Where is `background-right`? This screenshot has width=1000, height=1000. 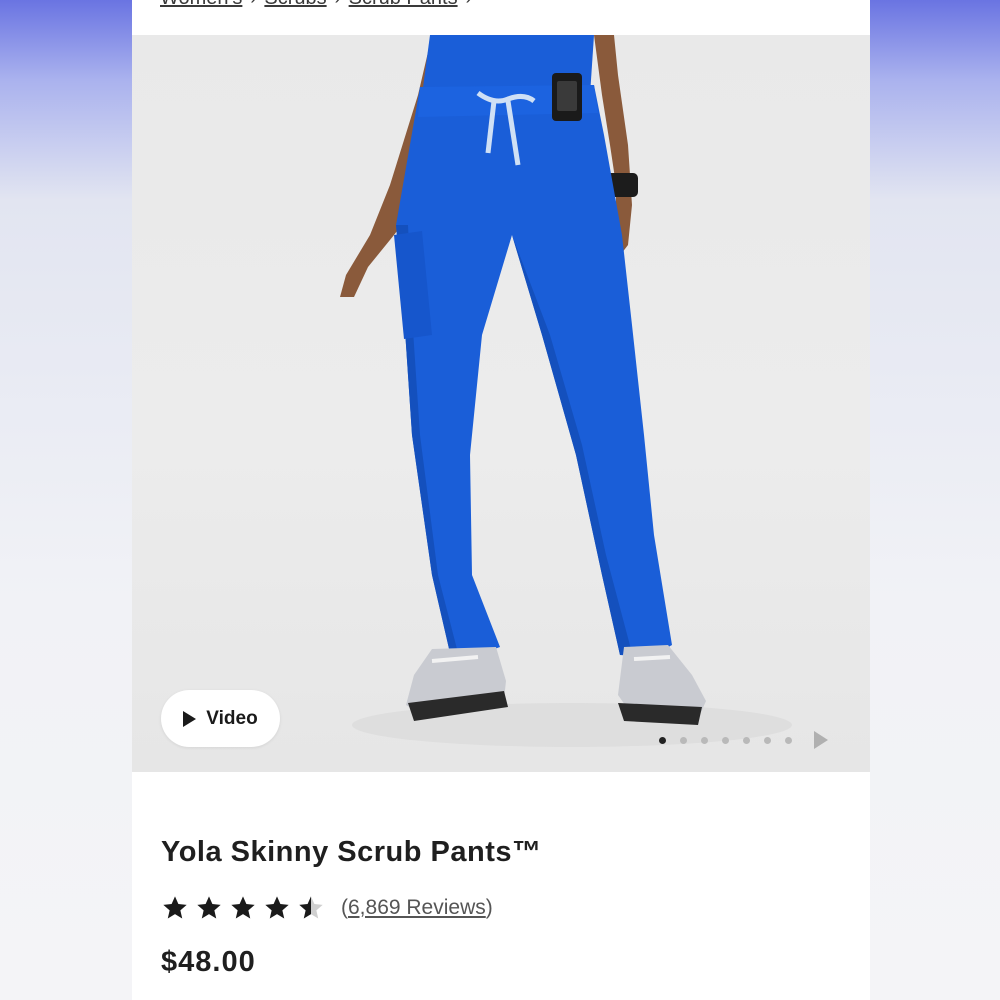
background-right is located at coordinates (935, 500).